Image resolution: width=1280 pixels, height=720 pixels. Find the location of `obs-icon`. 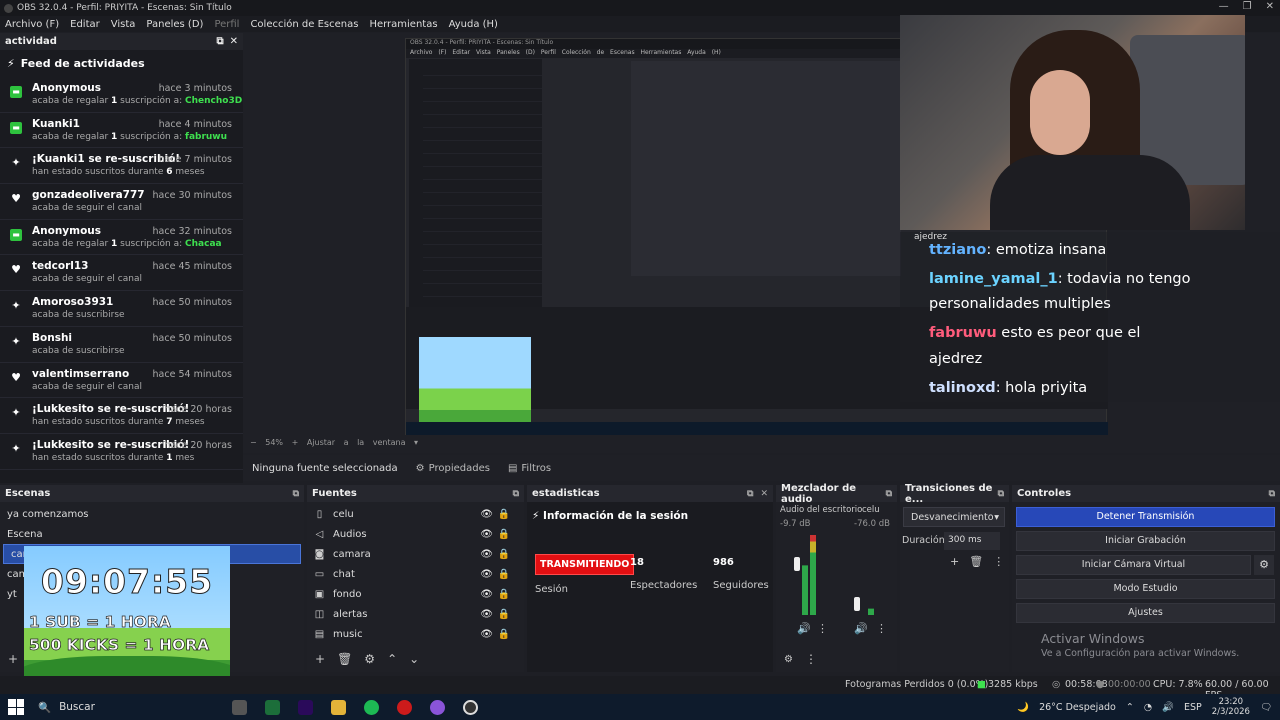

obs-icon is located at coordinates (470, 707).